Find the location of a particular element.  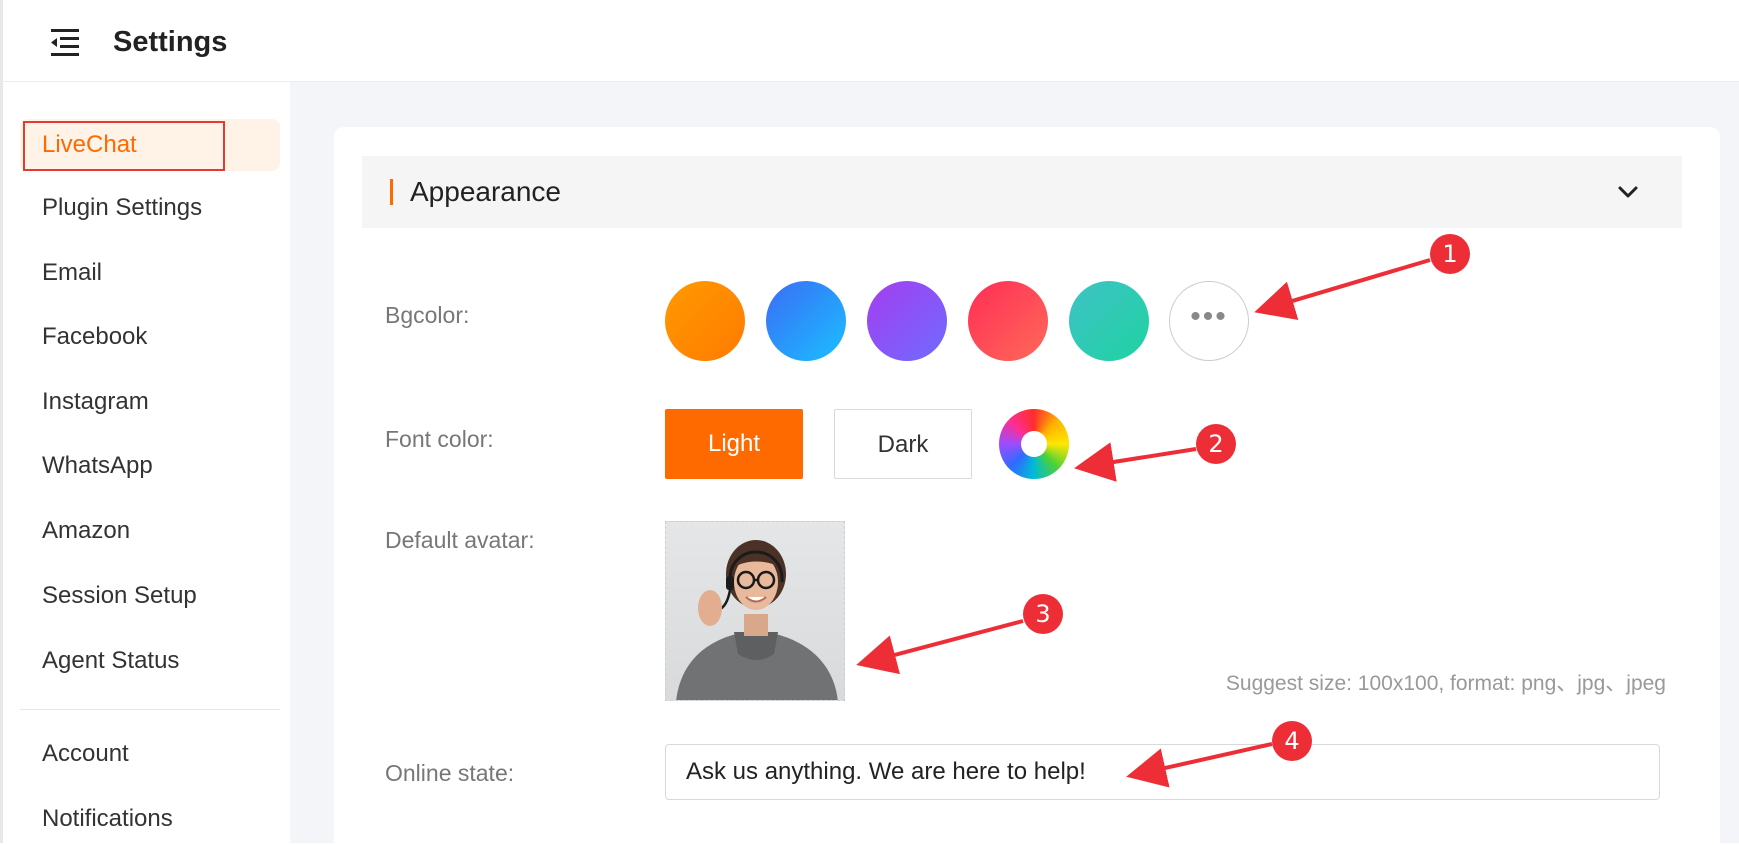

bgcolor-swatch-orange is located at coordinates (705, 321).